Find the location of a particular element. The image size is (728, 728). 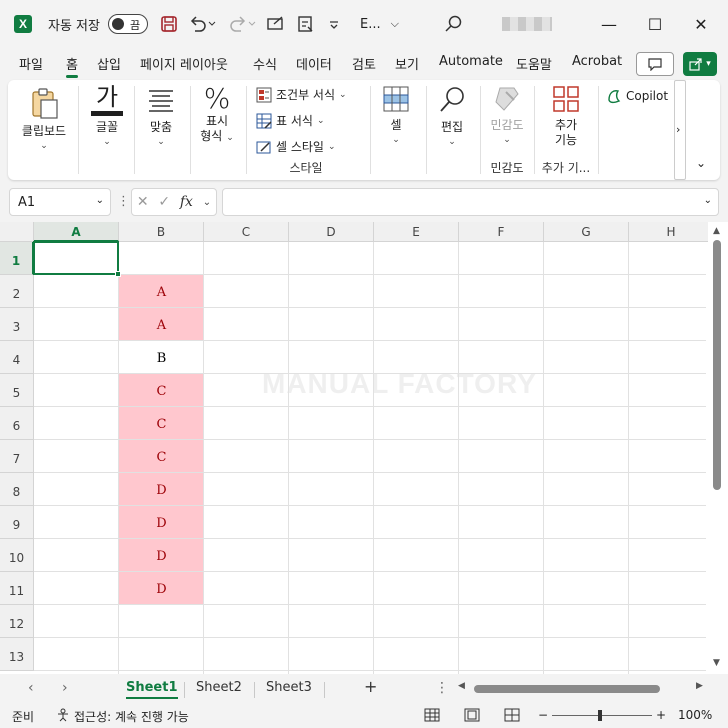

row-header-12: 12 is located at coordinates (17, 621).